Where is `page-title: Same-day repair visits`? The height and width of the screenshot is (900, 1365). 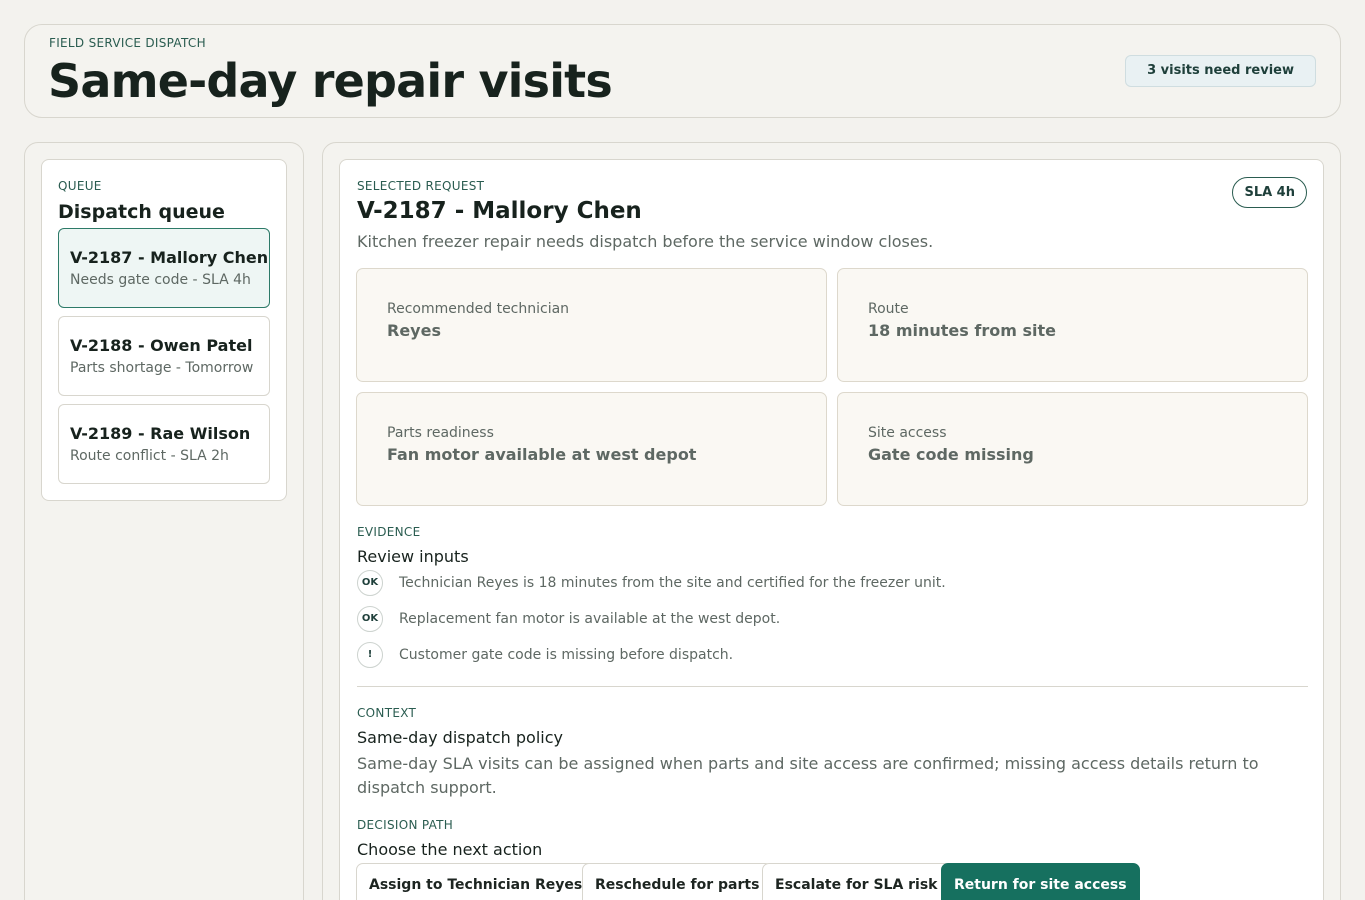 page-title: Same-day repair visits is located at coordinates (330, 81).